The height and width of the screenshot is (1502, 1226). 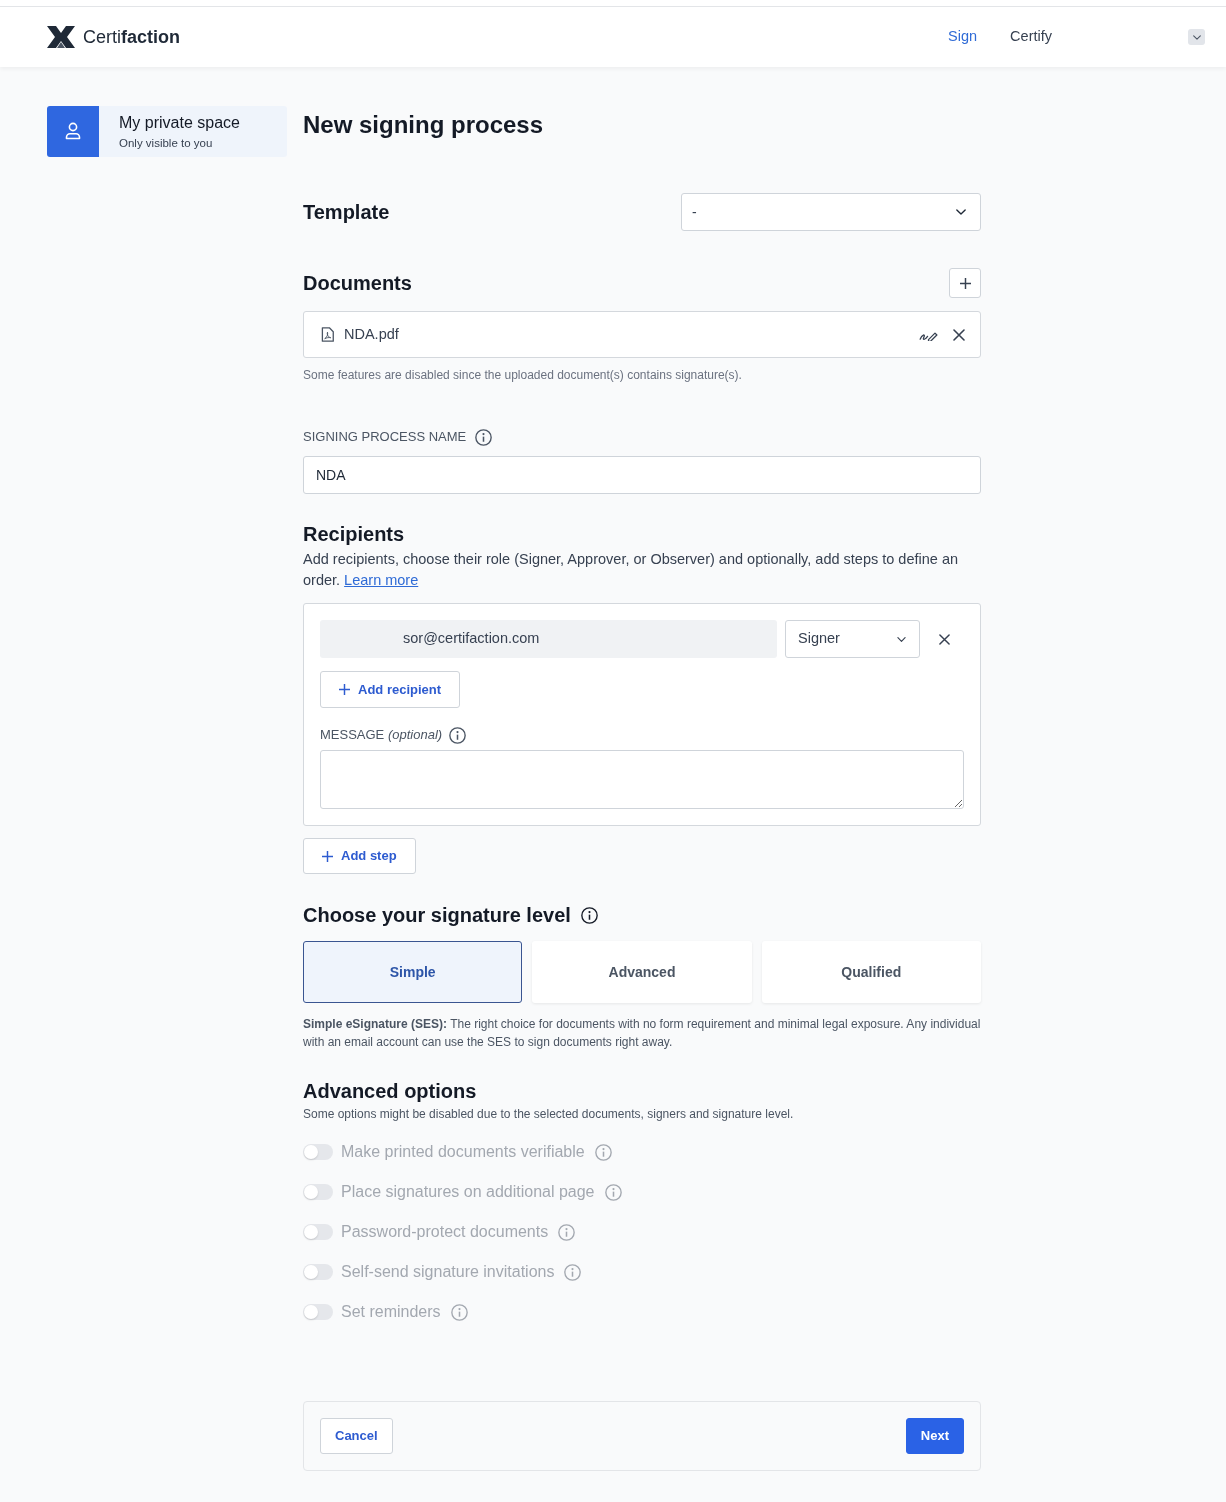 I want to click on section-title: Advanced options, so click(x=390, y=1091).